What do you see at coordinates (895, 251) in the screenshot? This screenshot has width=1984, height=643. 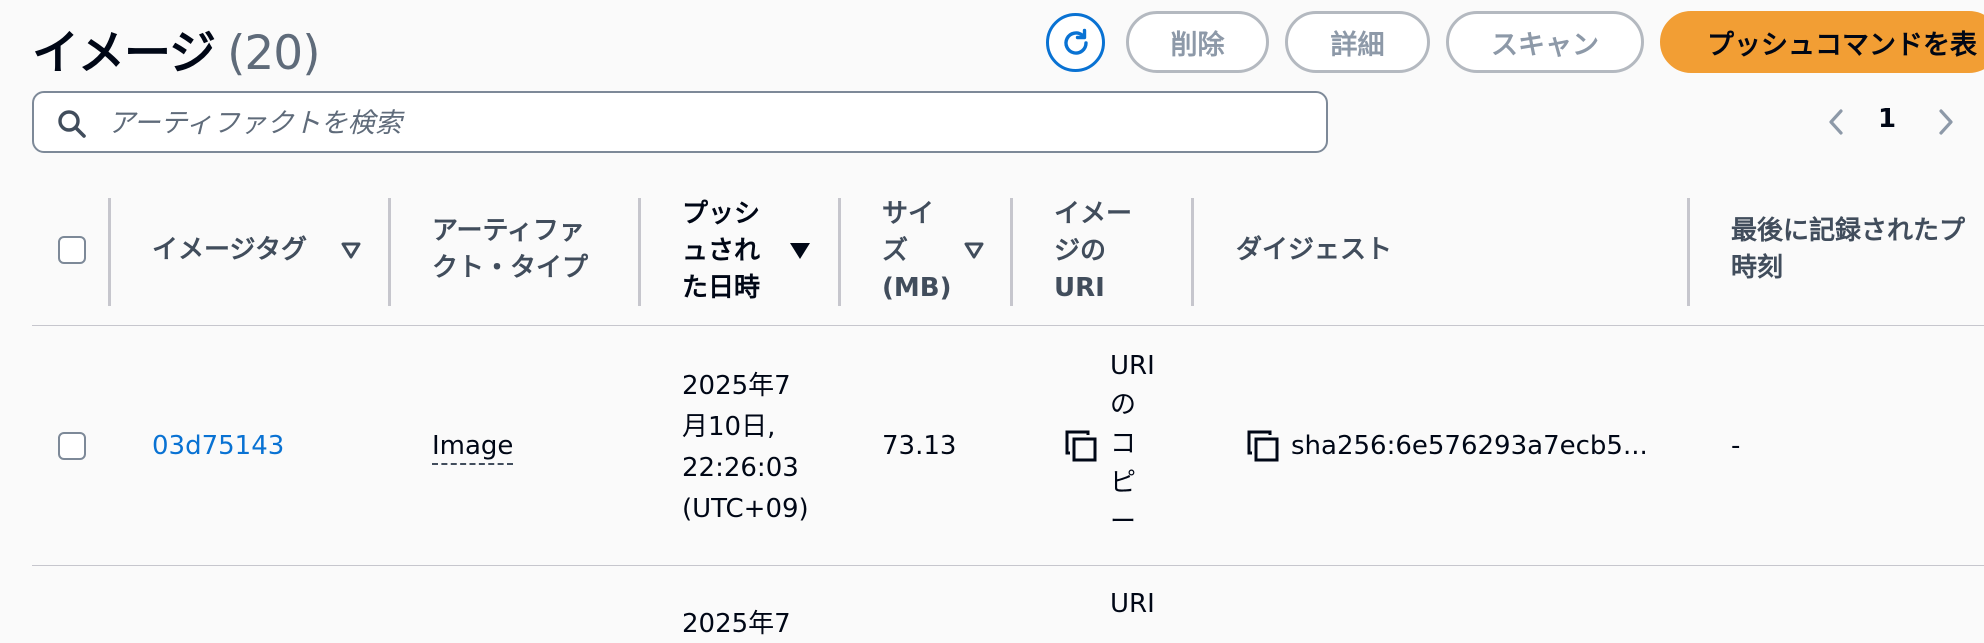 I see `column-header-size-line2: ズ` at bounding box center [895, 251].